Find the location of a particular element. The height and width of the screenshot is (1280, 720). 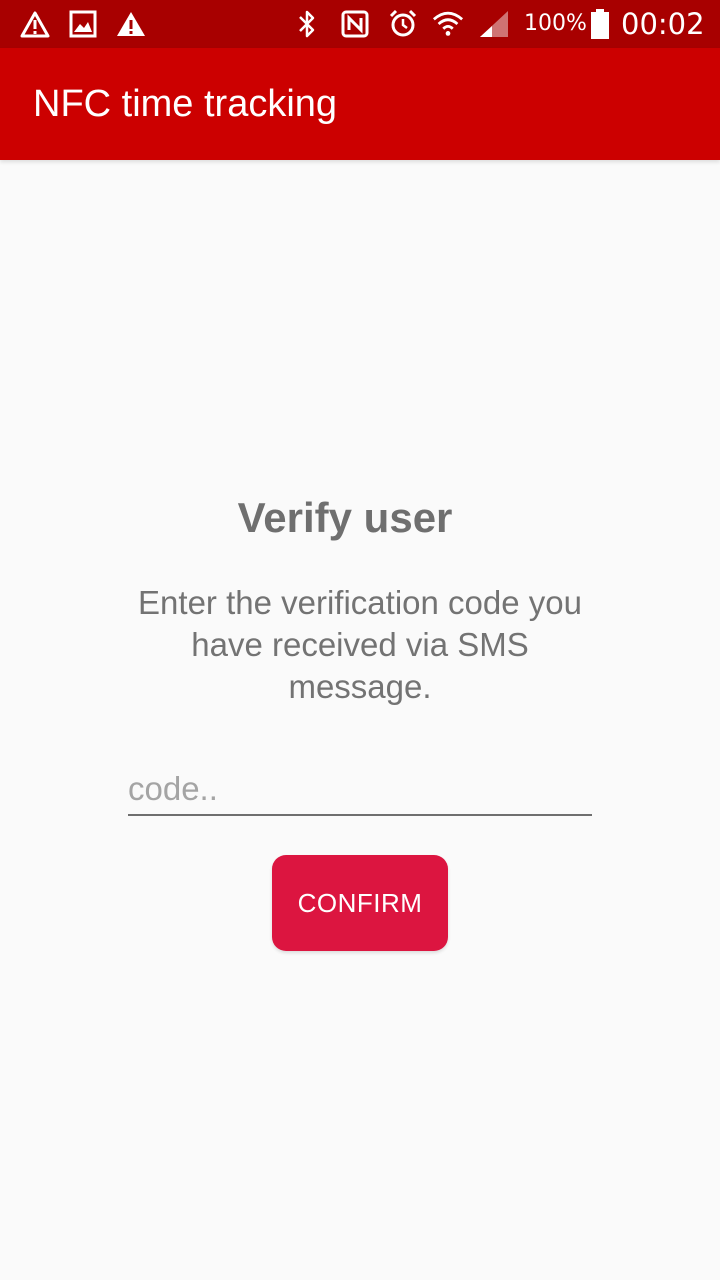

page-title: Verify user is located at coordinates (345, 517).